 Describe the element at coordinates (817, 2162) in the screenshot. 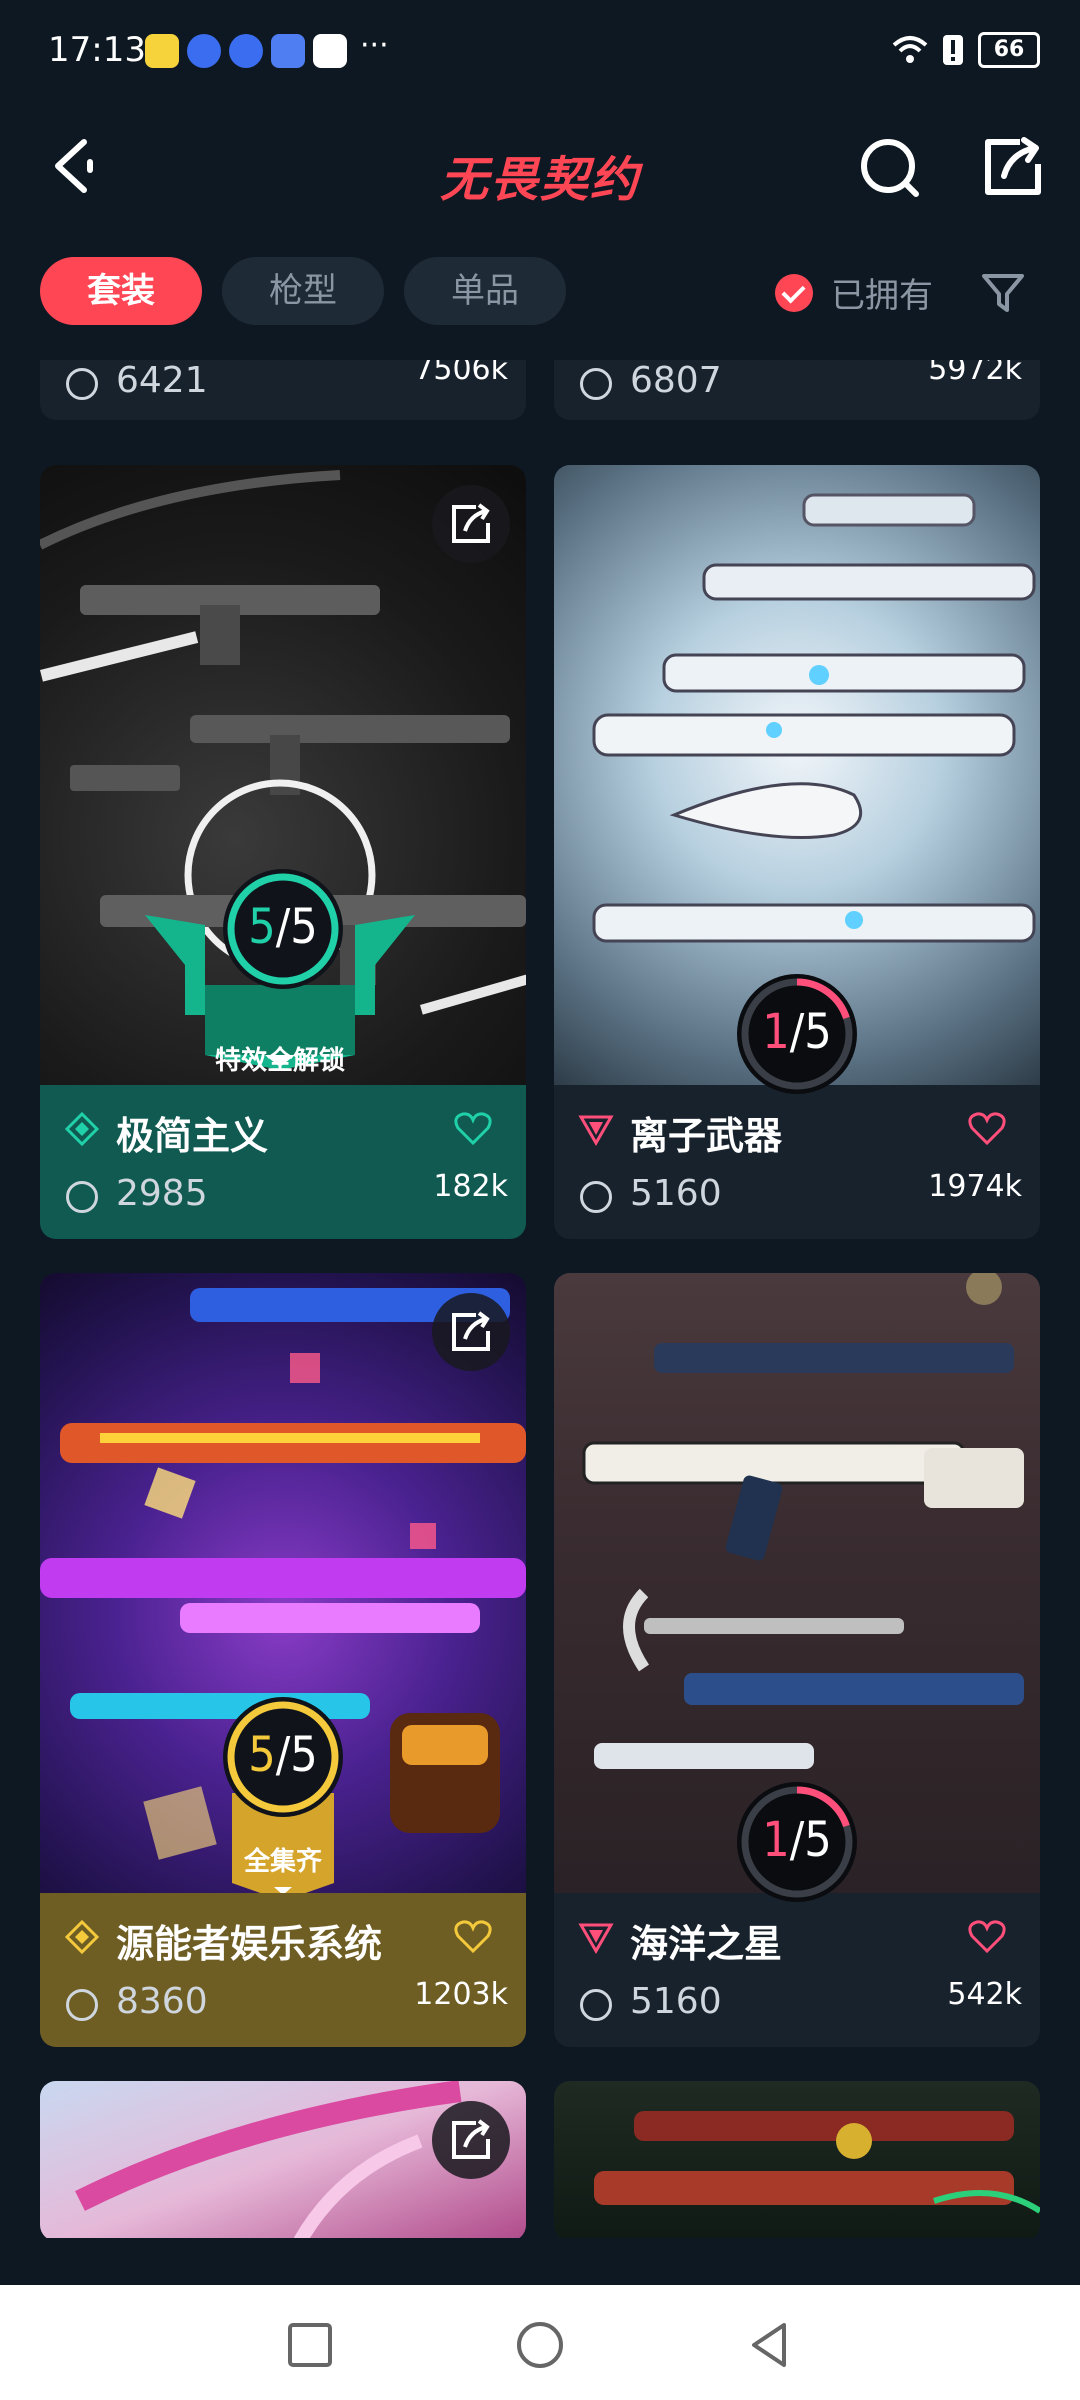

I see `weapon-artwork` at that location.